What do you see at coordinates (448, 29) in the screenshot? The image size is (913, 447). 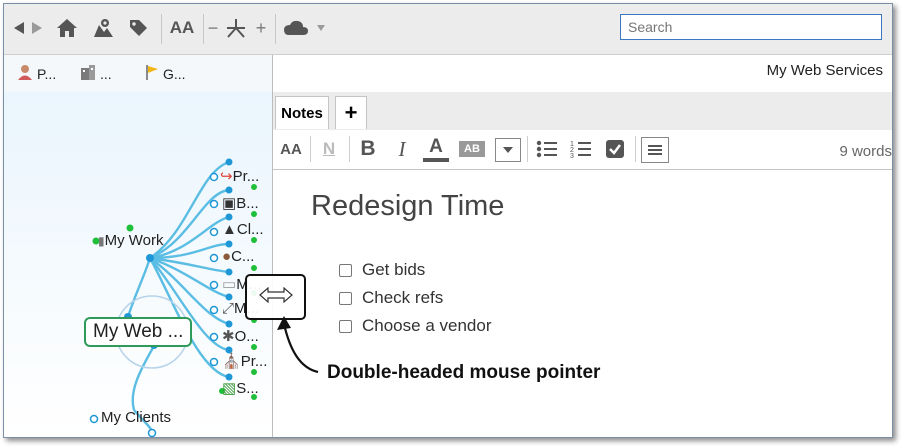 I see `main-toolbar: AA − +` at bounding box center [448, 29].